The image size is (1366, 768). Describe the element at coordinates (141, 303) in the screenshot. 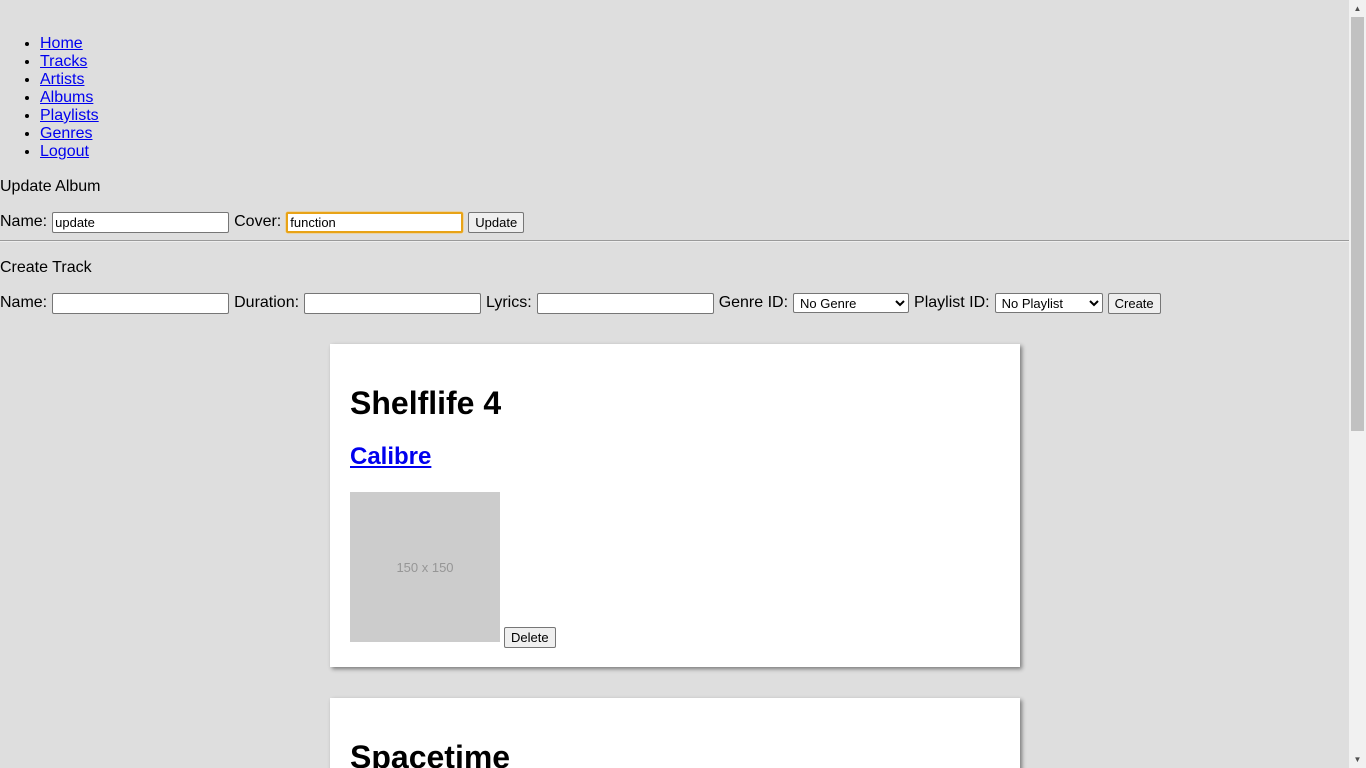

I see `track-name-input` at that location.